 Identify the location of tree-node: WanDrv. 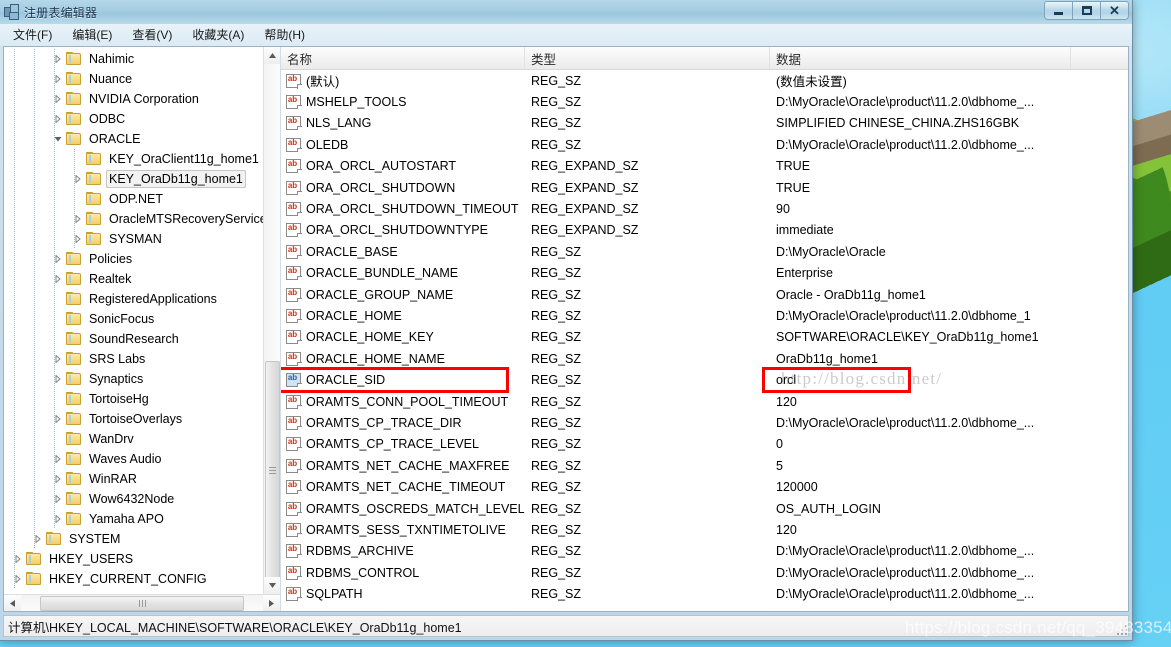
(133, 439).